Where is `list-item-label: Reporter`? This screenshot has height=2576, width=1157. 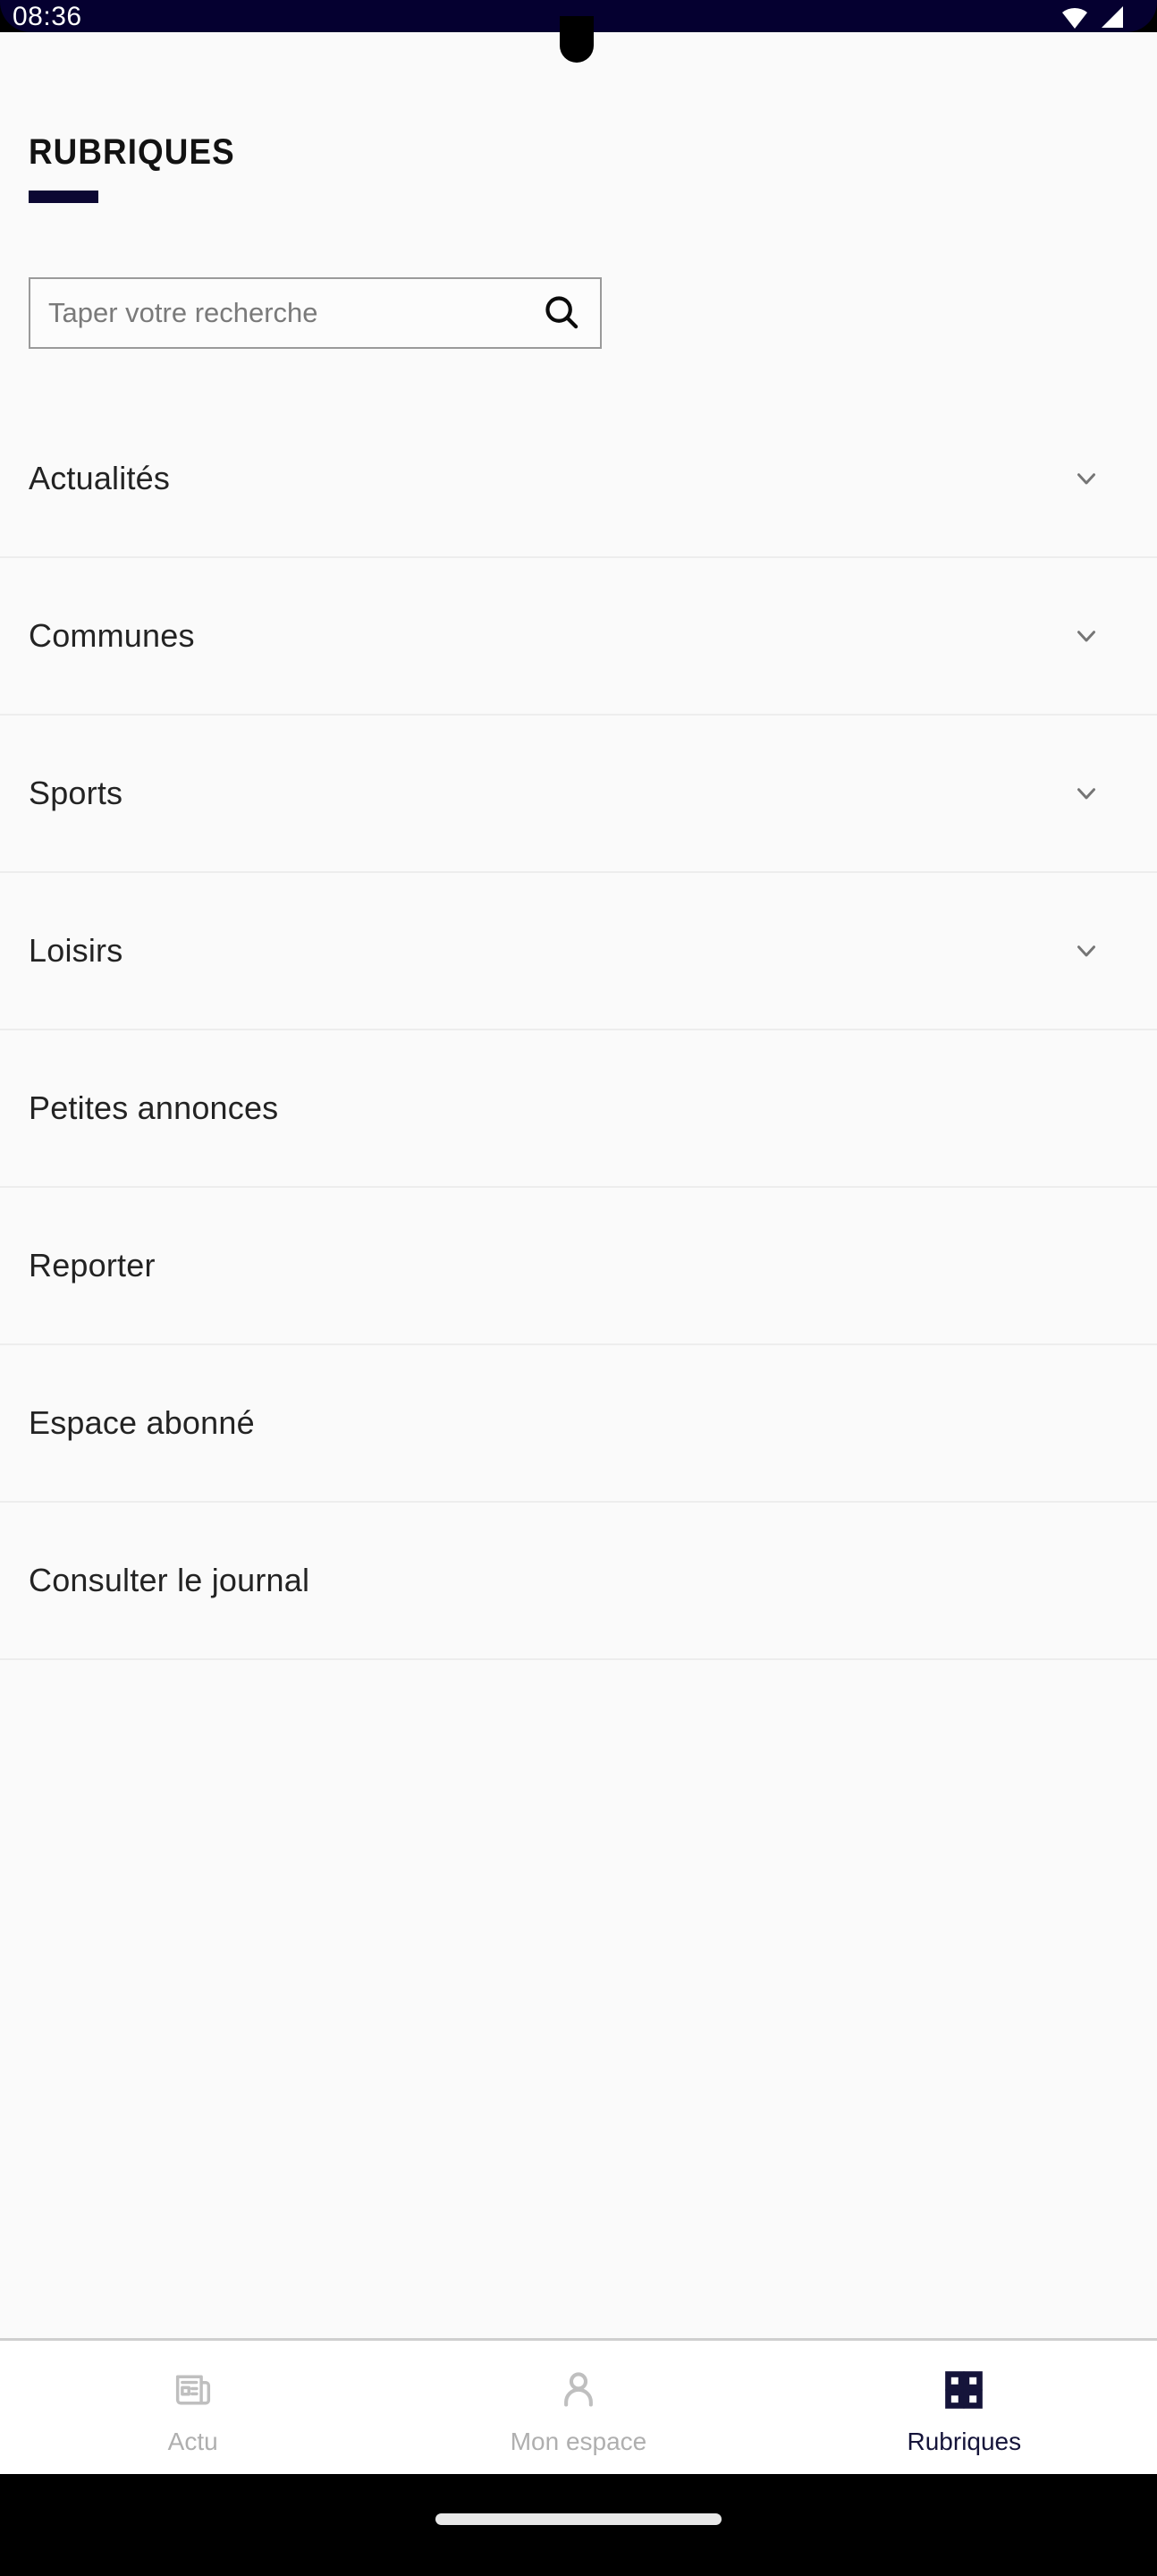 list-item-label: Reporter is located at coordinates (92, 1265).